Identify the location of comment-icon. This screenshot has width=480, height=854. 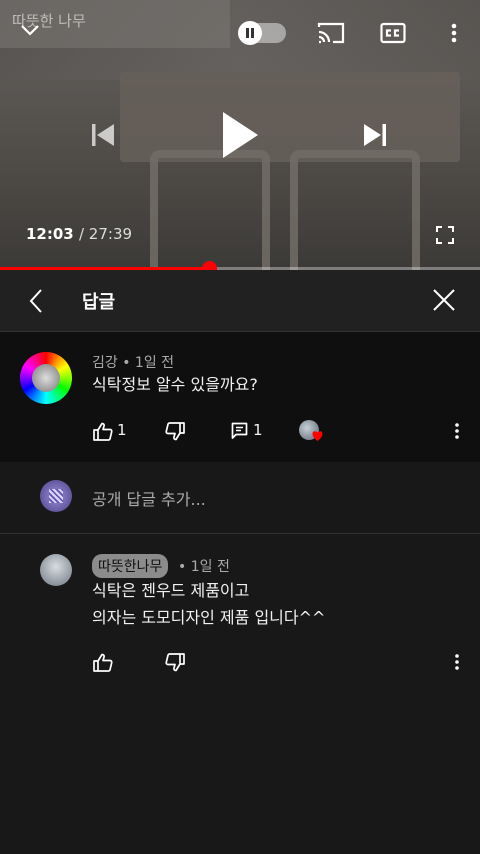
(239, 430).